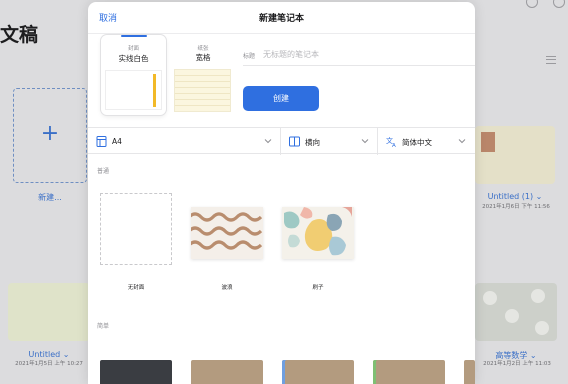  Describe the element at coordinates (133, 90) in the screenshot. I see `cover-preview` at that location.